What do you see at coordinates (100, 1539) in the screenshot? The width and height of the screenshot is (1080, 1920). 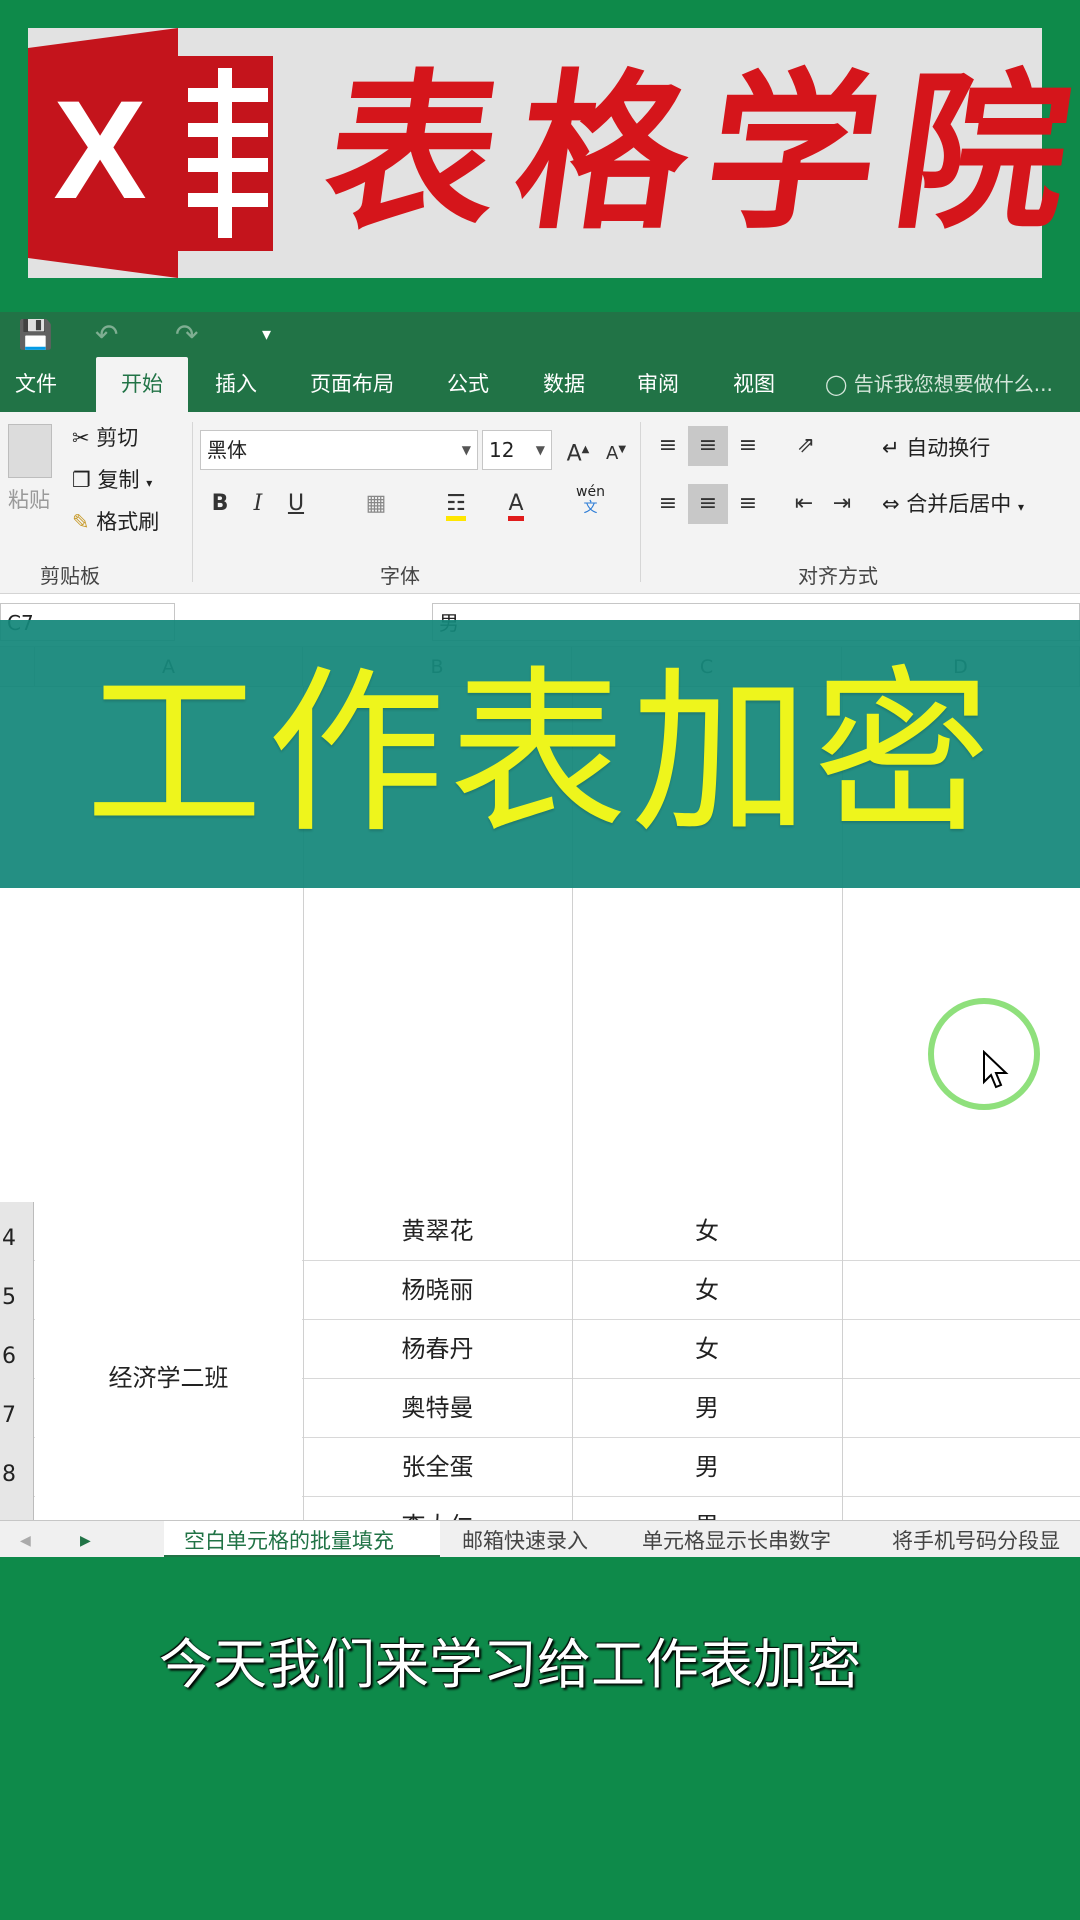 I see `scroll-right-icon: ▶` at bounding box center [100, 1539].